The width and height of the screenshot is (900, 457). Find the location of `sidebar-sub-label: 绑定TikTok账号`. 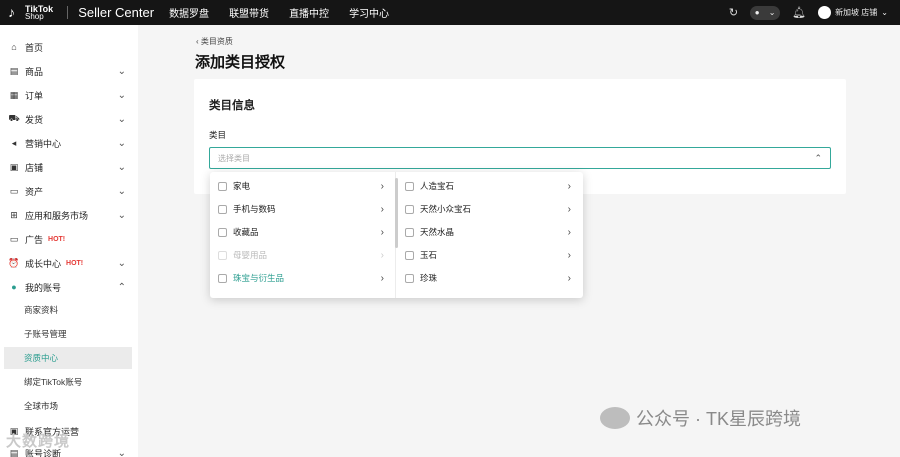

sidebar-sub-label: 绑定TikTok账号 is located at coordinates (53, 382).